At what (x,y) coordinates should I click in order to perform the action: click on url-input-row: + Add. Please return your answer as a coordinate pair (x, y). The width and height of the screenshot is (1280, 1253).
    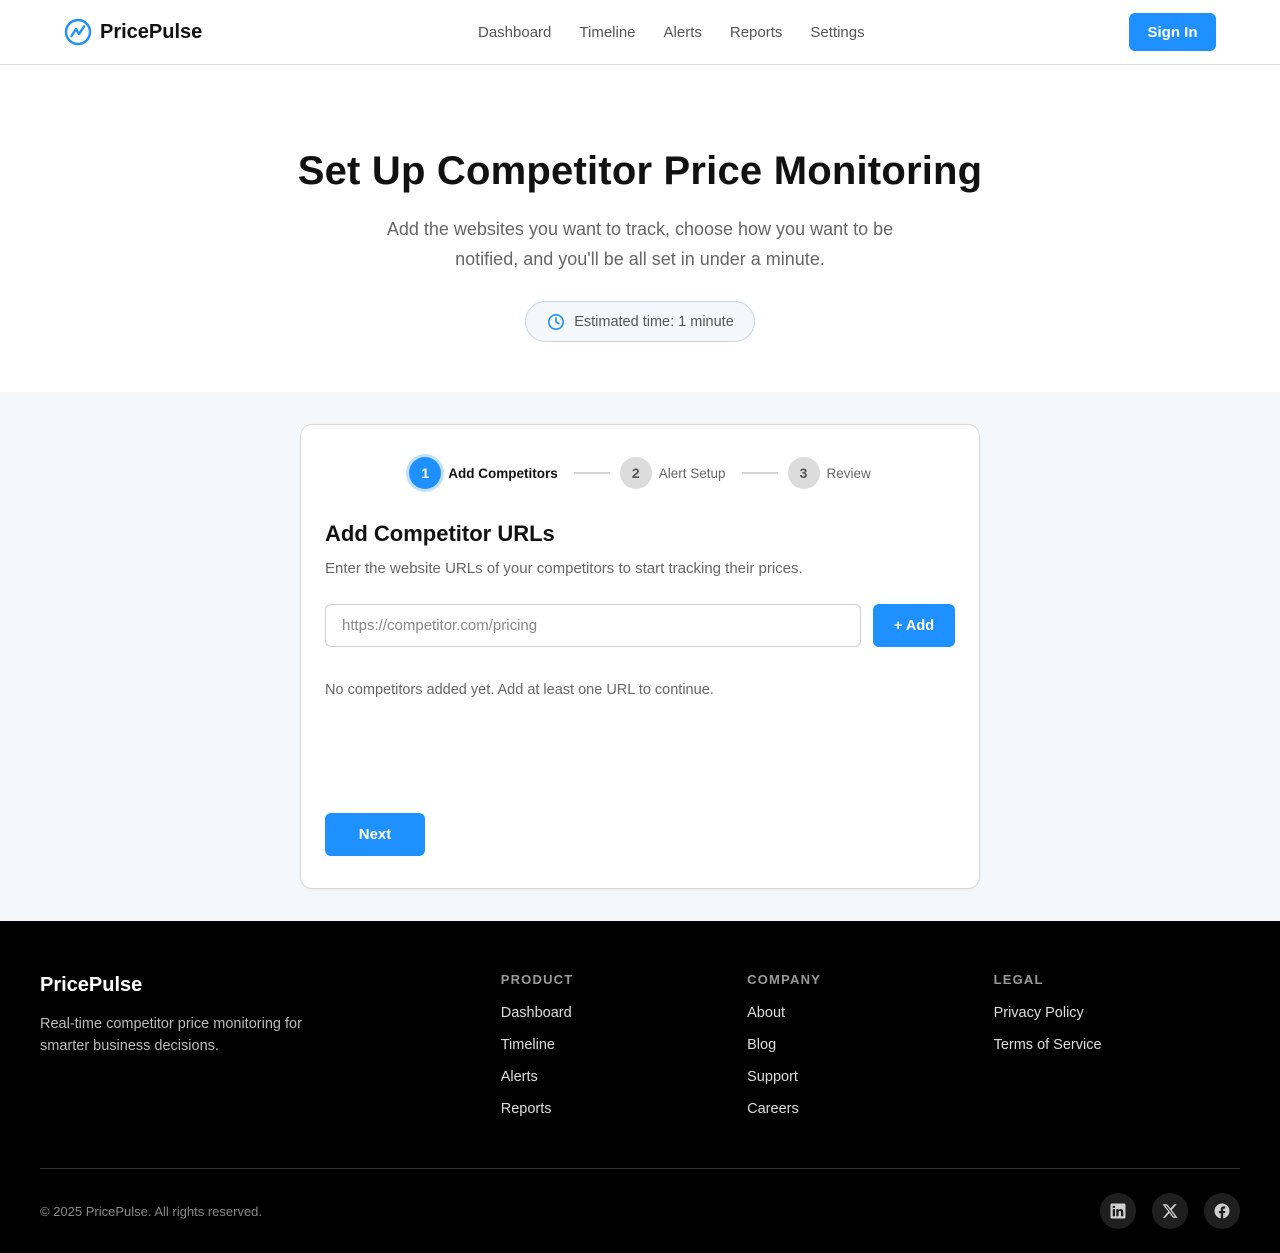
    Looking at the image, I should click on (640, 625).